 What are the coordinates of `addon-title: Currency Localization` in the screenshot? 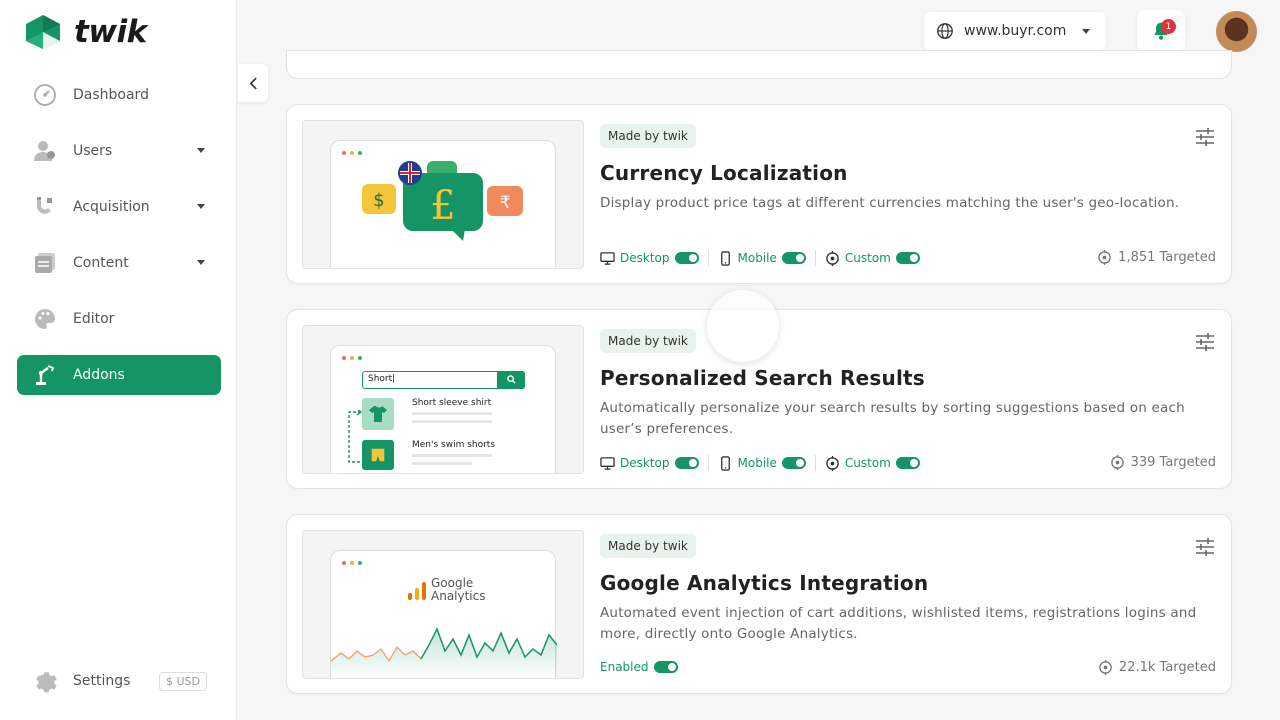 It's located at (724, 173).